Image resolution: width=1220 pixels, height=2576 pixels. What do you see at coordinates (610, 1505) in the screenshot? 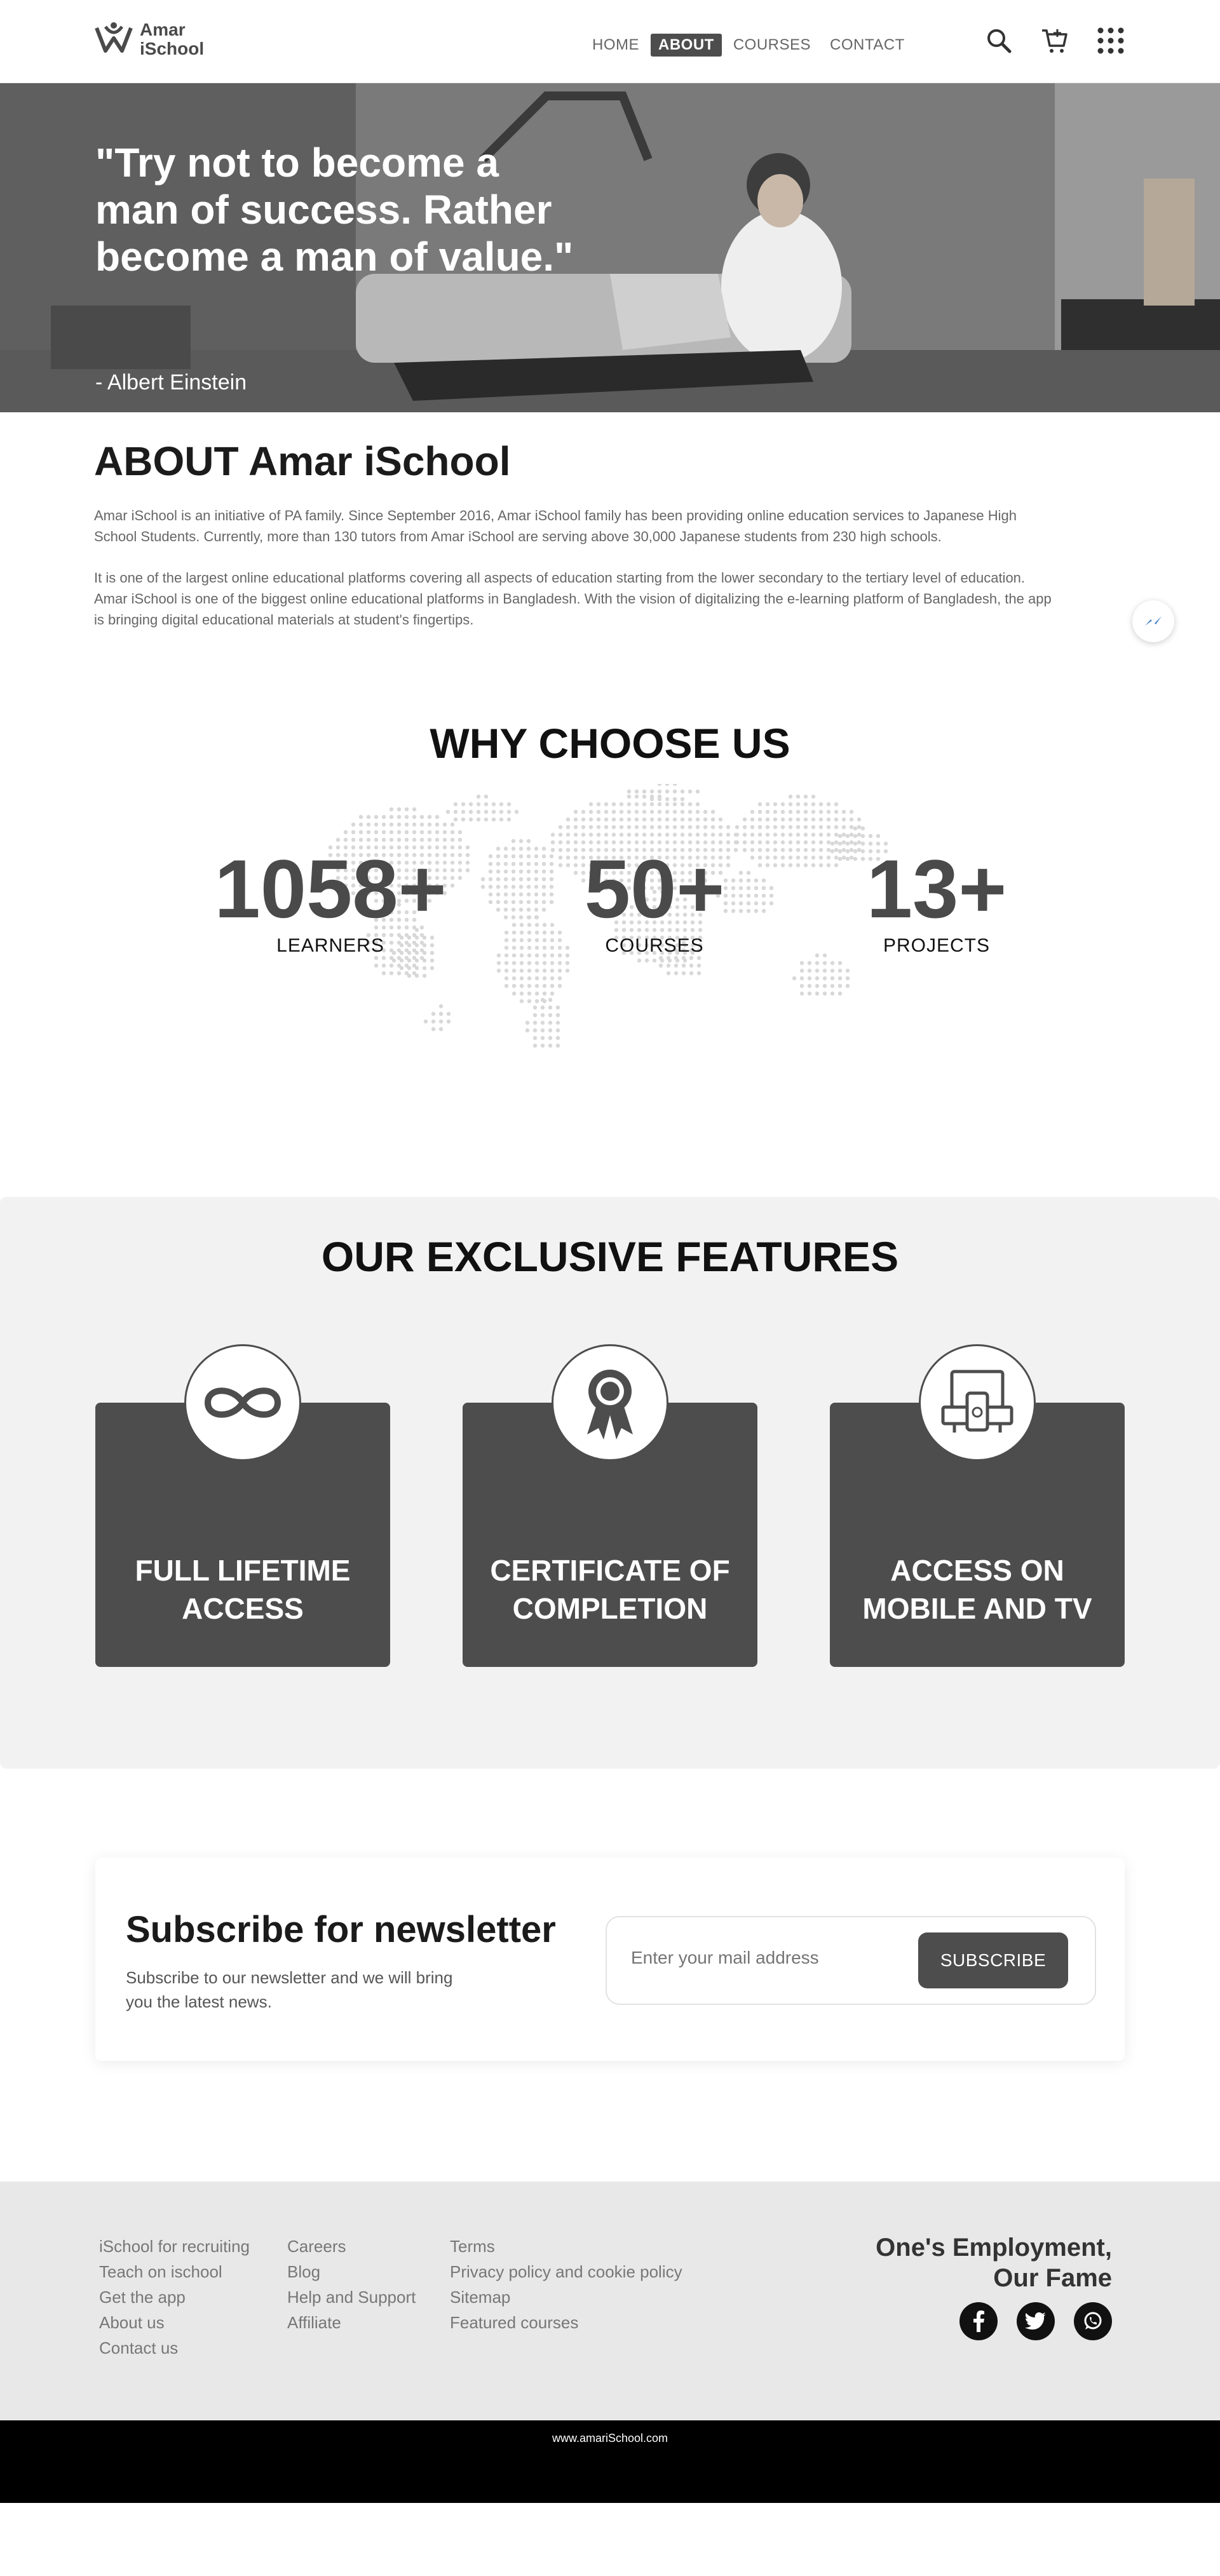
I see `feature-card-certificate: CERTIFICATE OF COMPLETION` at bounding box center [610, 1505].